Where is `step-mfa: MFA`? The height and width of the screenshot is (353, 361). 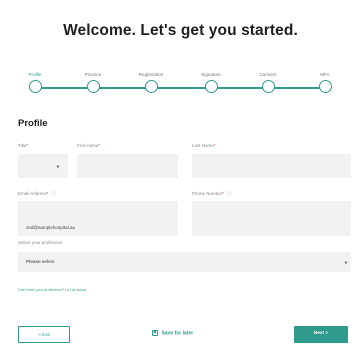 step-mfa: MFA is located at coordinates (325, 82).